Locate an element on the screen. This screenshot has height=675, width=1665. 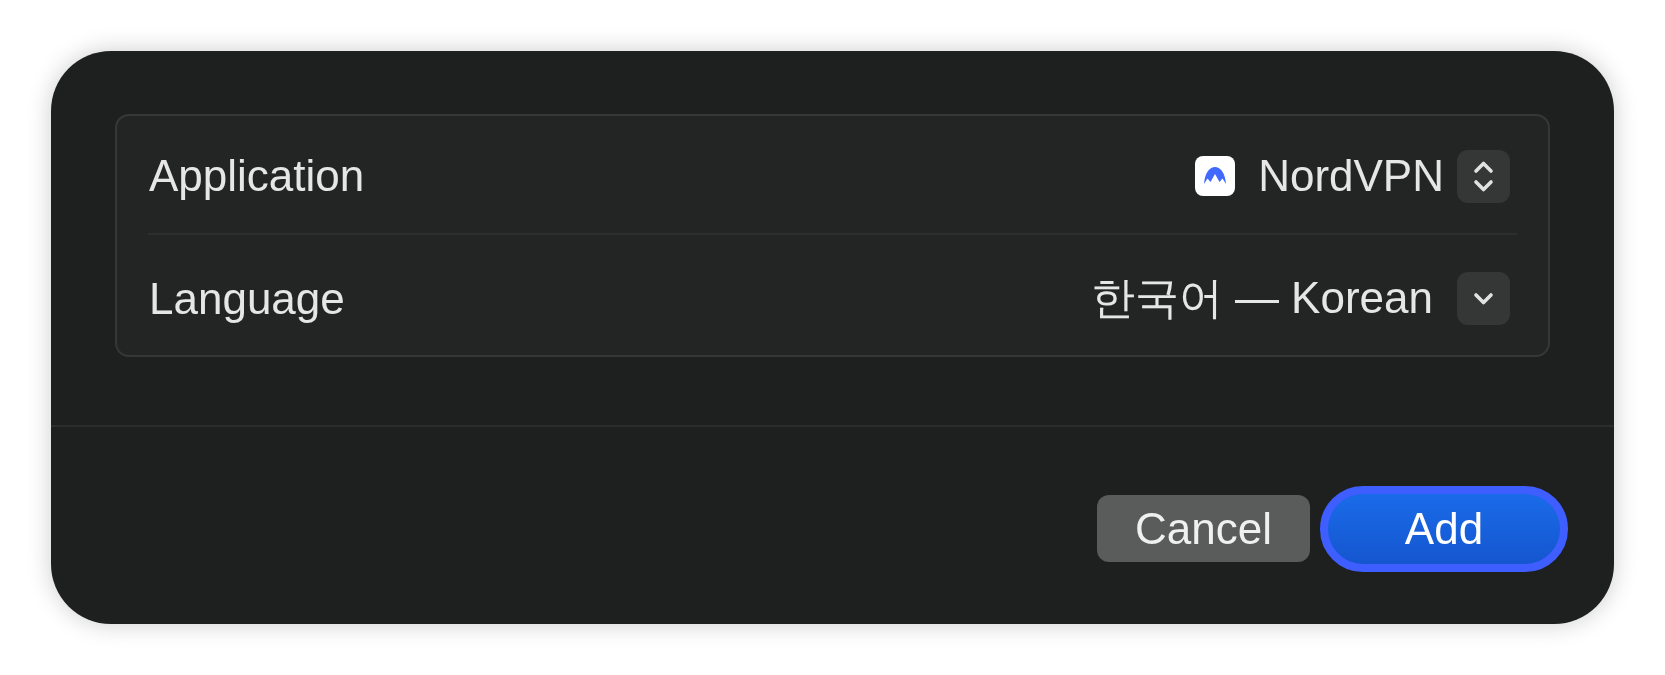
app-logo-icon is located at coordinates (1215, 176).